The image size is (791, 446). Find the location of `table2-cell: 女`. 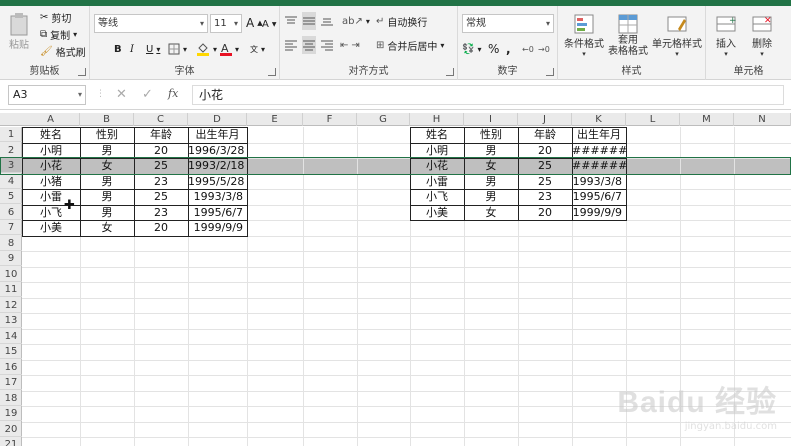

table2-cell: 女 is located at coordinates (491, 213).